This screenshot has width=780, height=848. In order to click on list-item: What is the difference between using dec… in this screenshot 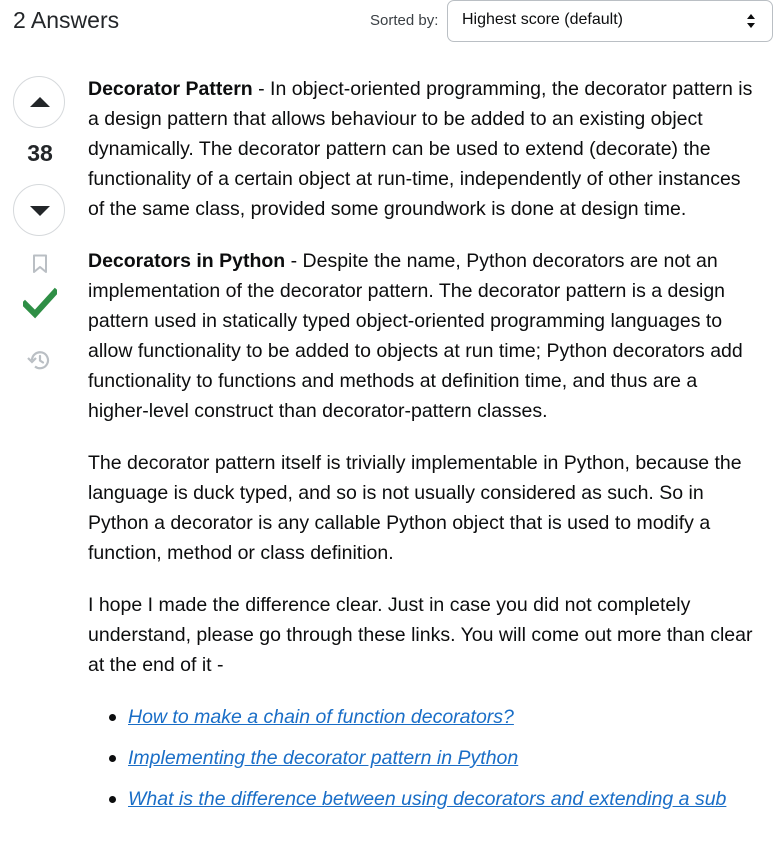, I will do `click(434, 799)`.